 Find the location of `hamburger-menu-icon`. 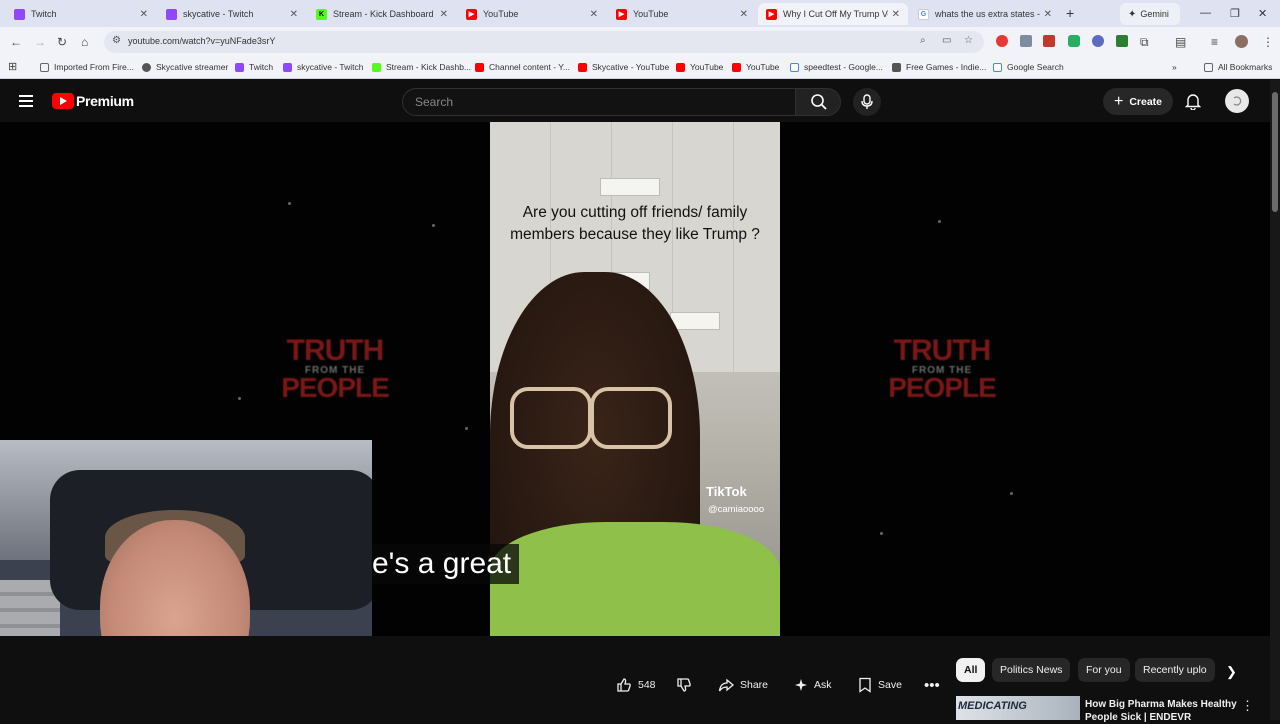

hamburger-menu-icon is located at coordinates (26, 102).